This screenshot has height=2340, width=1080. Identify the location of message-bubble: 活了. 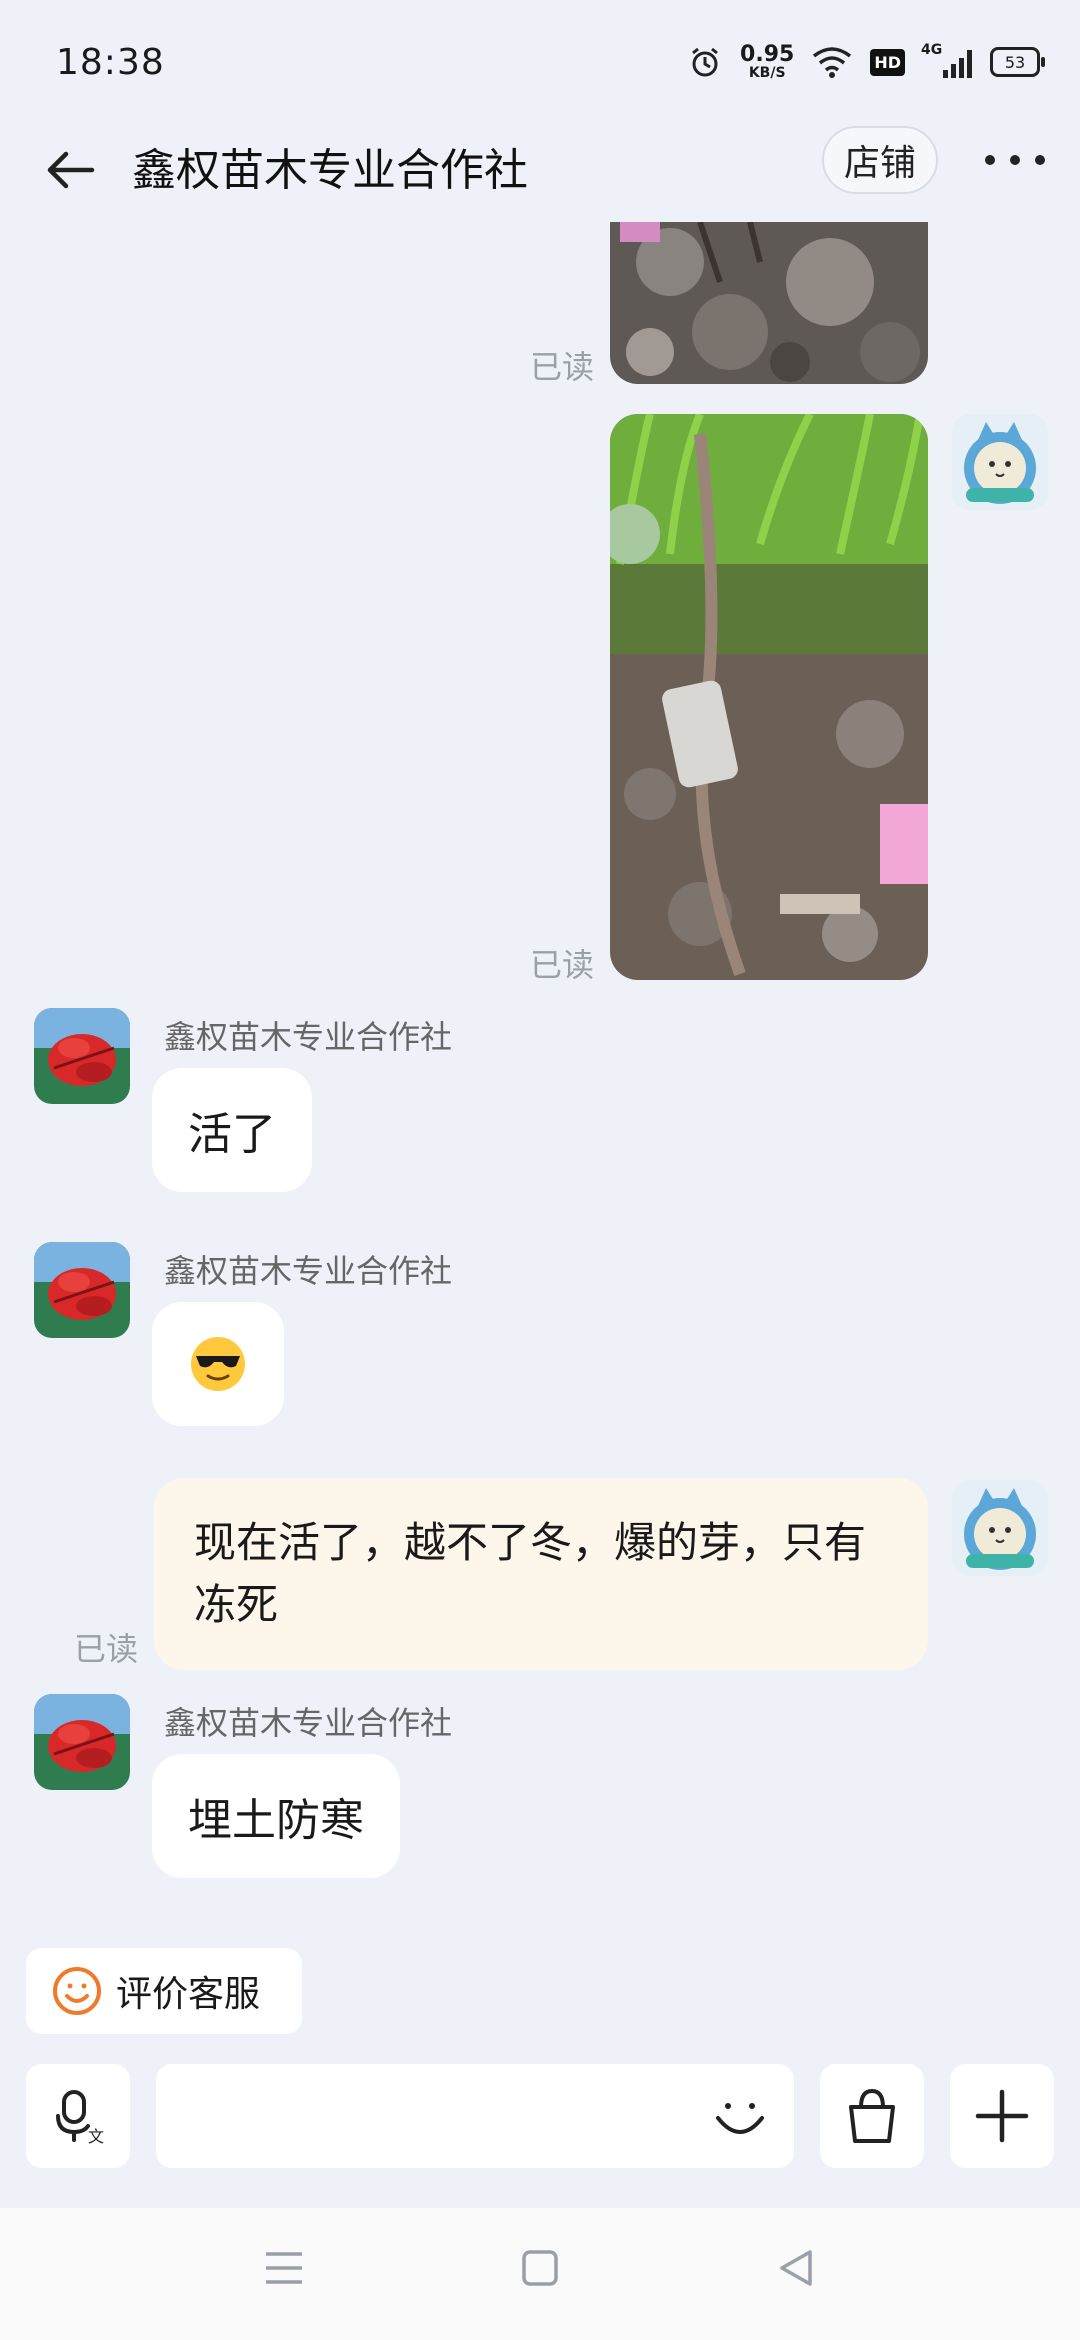
(232, 1130).